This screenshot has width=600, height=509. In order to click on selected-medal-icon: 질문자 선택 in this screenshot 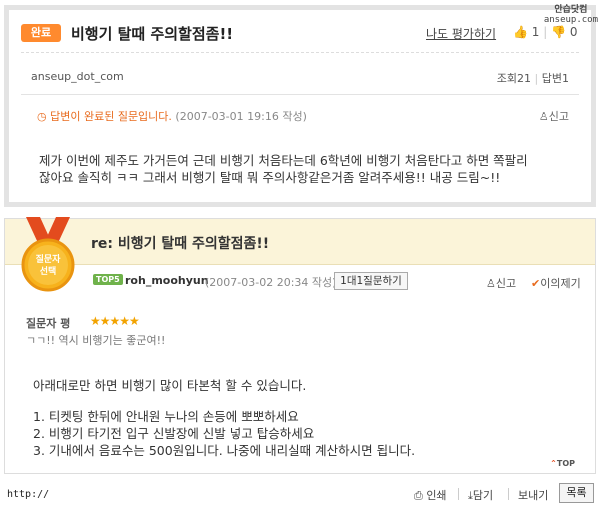, I will do `click(48, 254)`.